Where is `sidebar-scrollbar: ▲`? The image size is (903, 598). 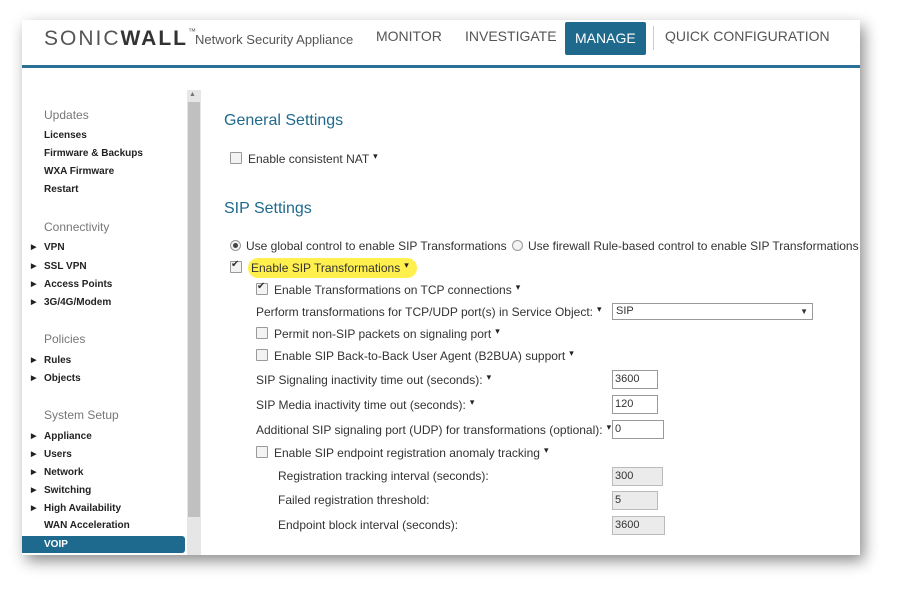
sidebar-scrollbar: ▲ is located at coordinates (194, 322).